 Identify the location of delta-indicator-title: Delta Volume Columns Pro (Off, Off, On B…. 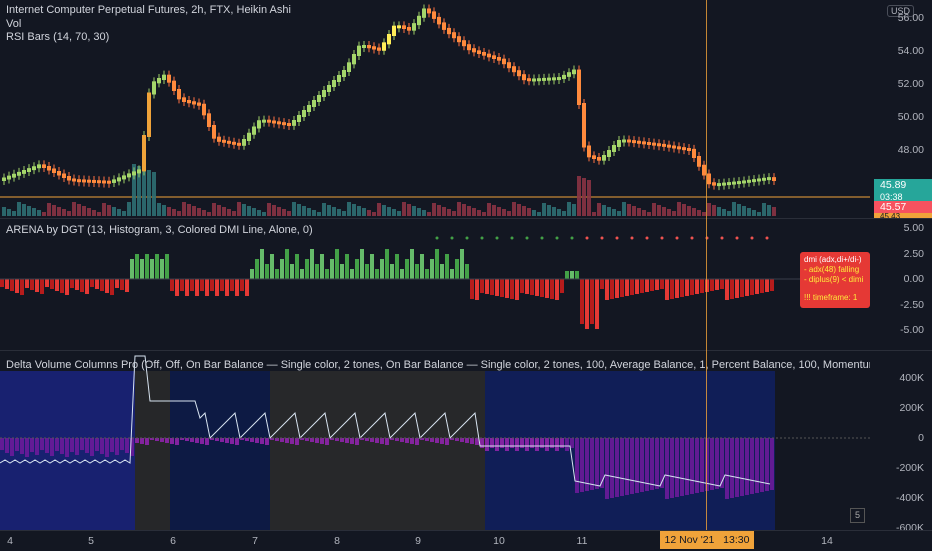
(438, 365).